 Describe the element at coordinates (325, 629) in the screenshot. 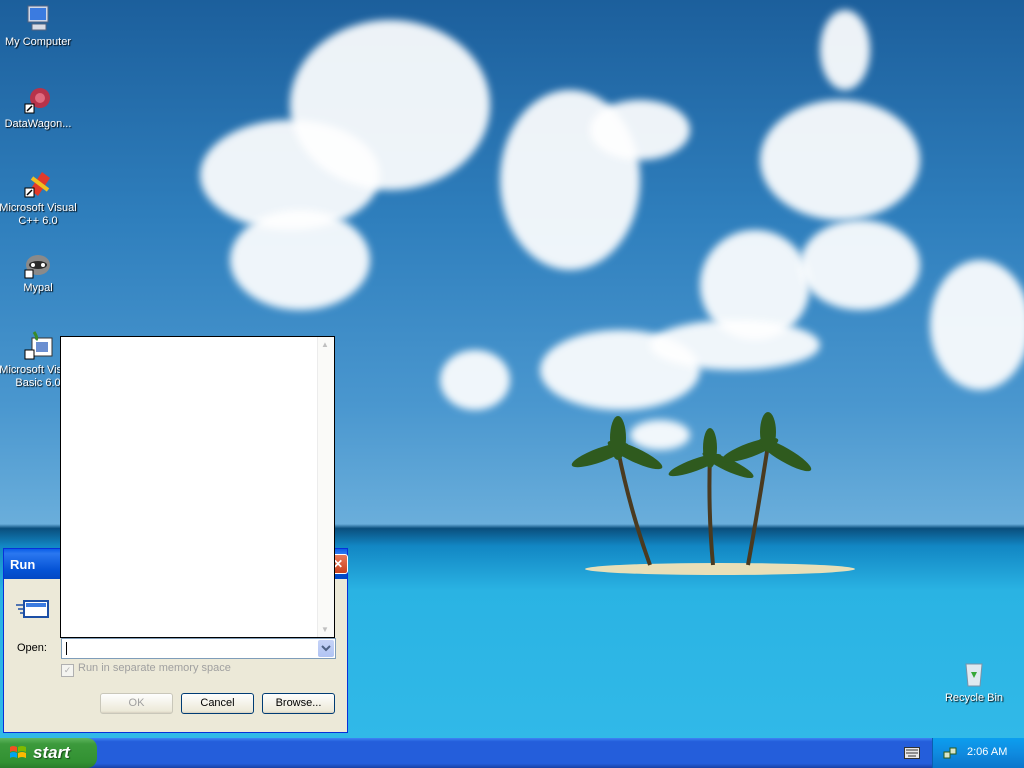

I see `scroll-down-icon: ▼` at that location.